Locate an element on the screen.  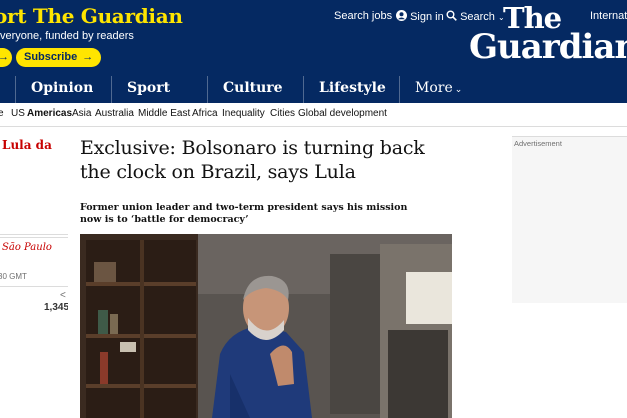
advertisement-slot is located at coordinates (569, 219).